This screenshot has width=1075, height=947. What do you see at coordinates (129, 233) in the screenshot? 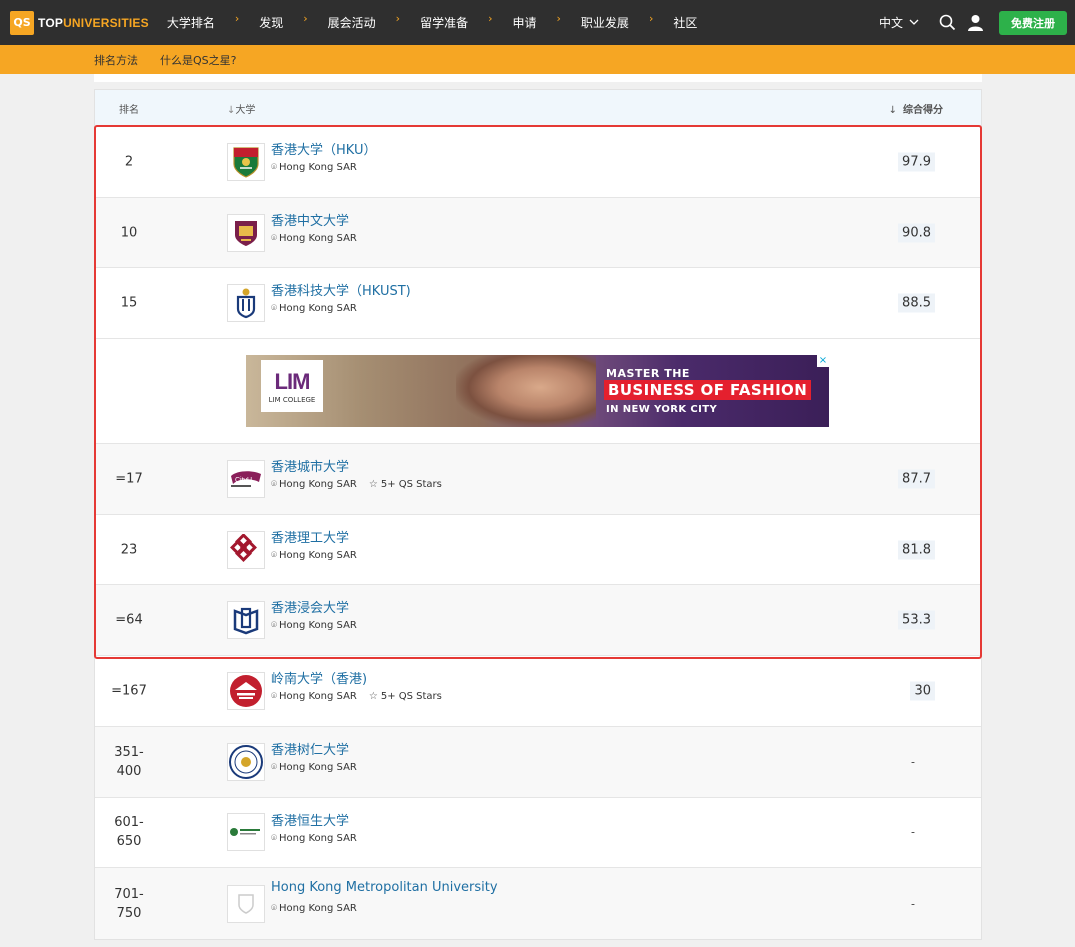
I see `rank-value: 10` at bounding box center [129, 233].